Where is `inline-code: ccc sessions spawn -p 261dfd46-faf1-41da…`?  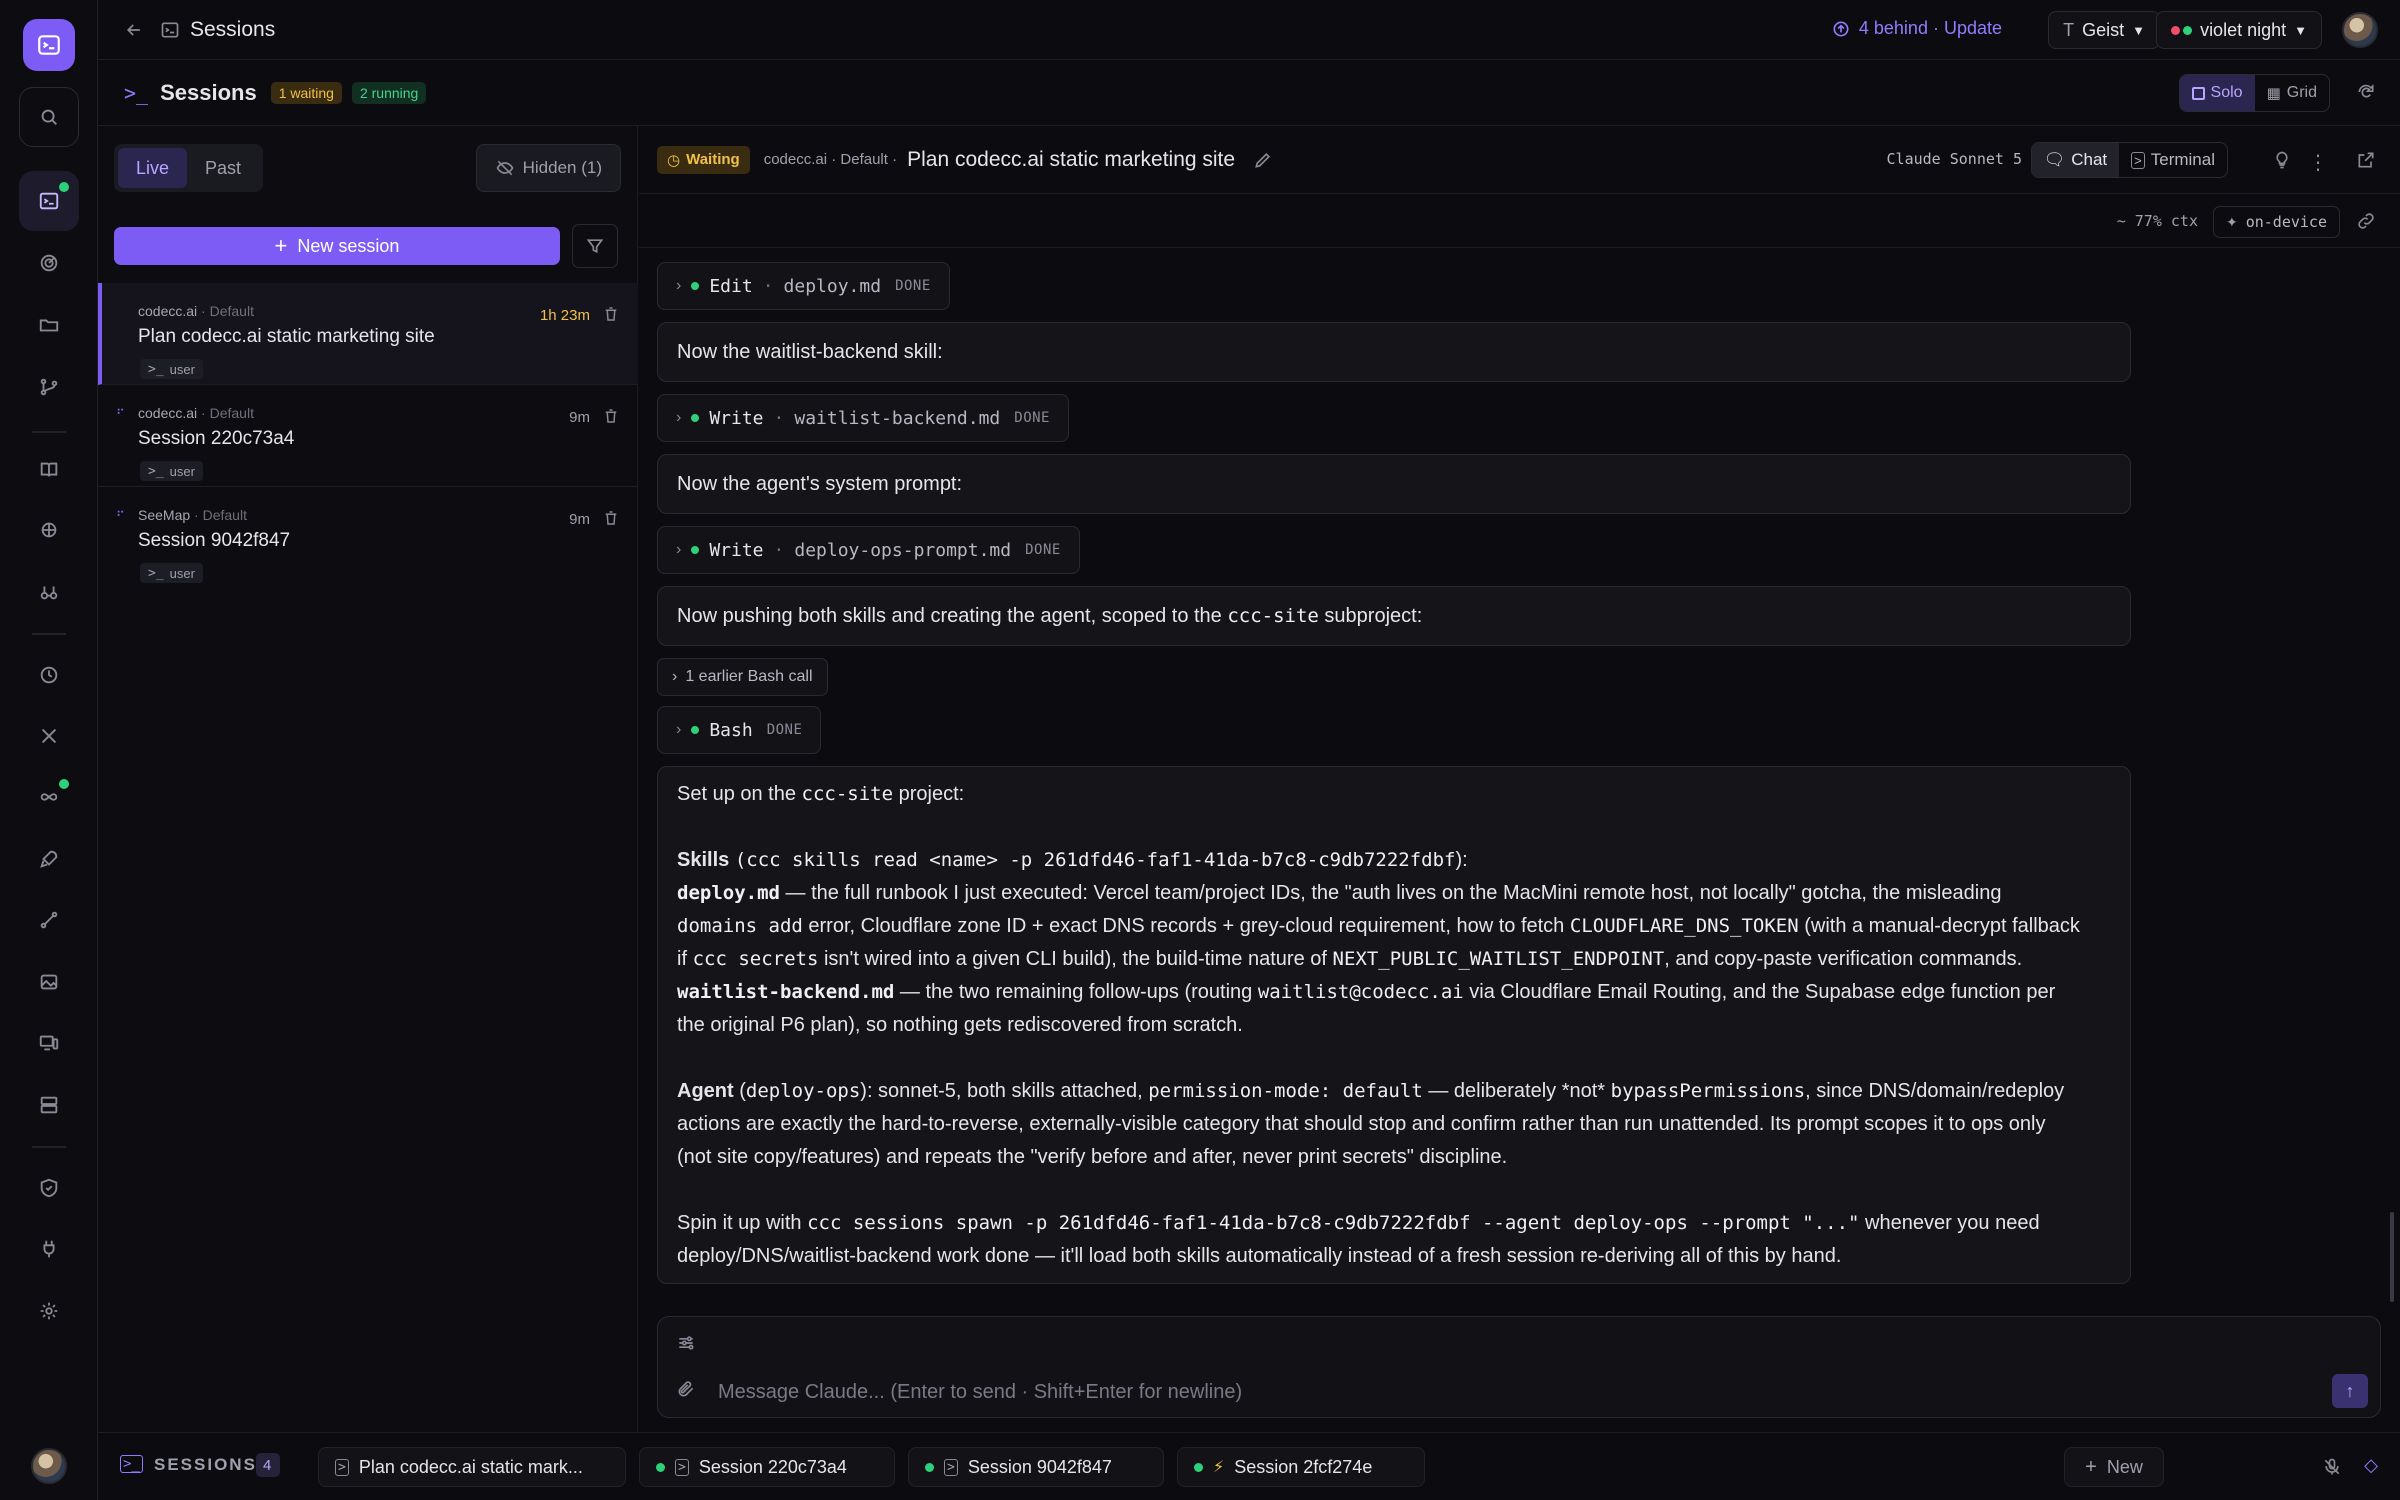 inline-code: ccc sessions spawn -p 261dfd46-faf1-41da… is located at coordinates (1333, 1223).